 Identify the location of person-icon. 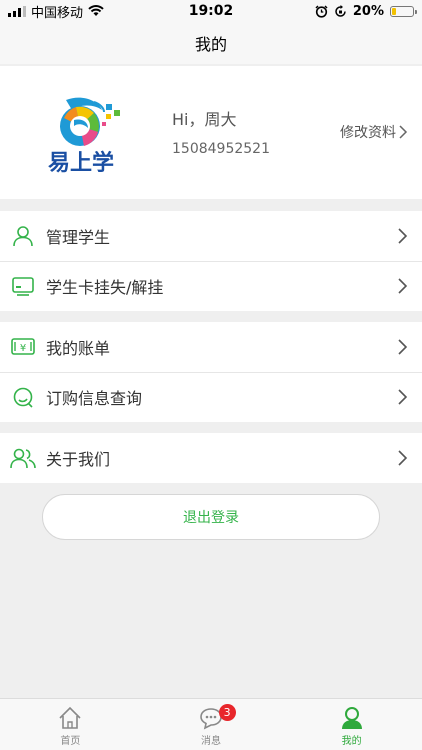
(23, 236).